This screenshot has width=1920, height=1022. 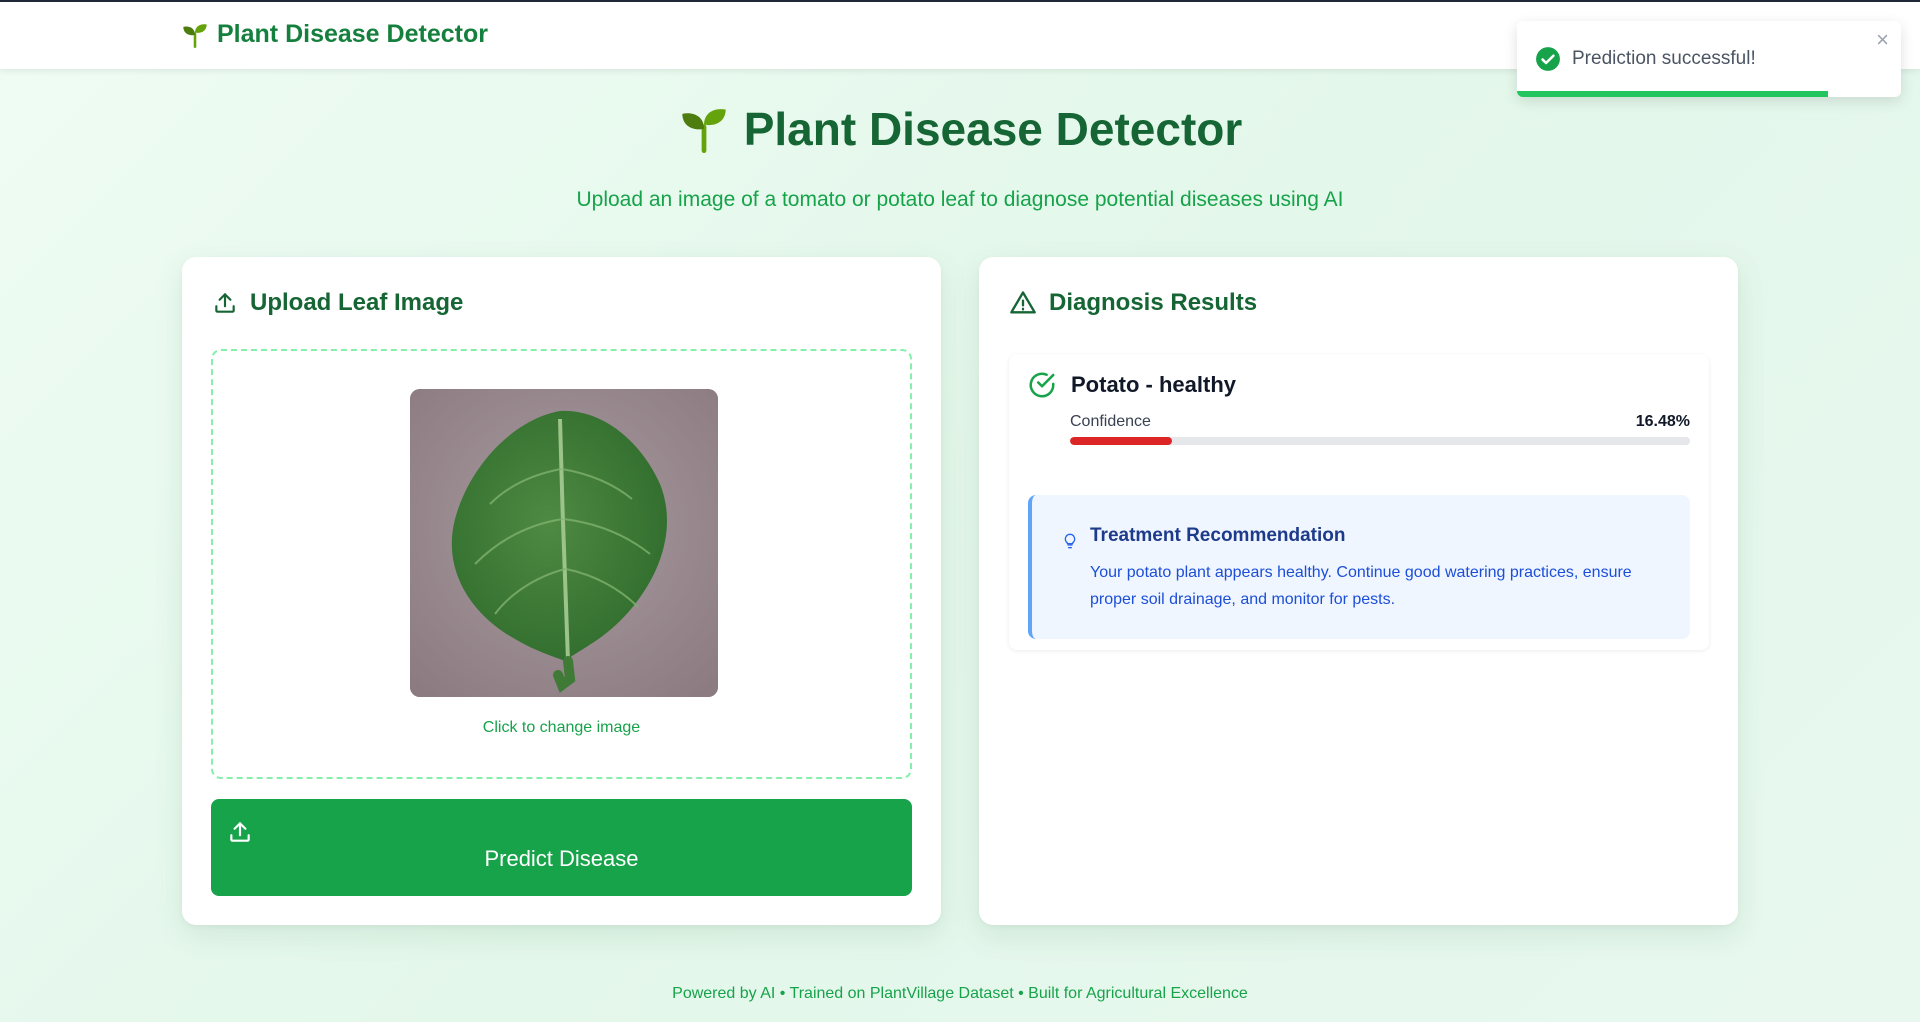 I want to click on potato-leaf-image, so click(x=564, y=543).